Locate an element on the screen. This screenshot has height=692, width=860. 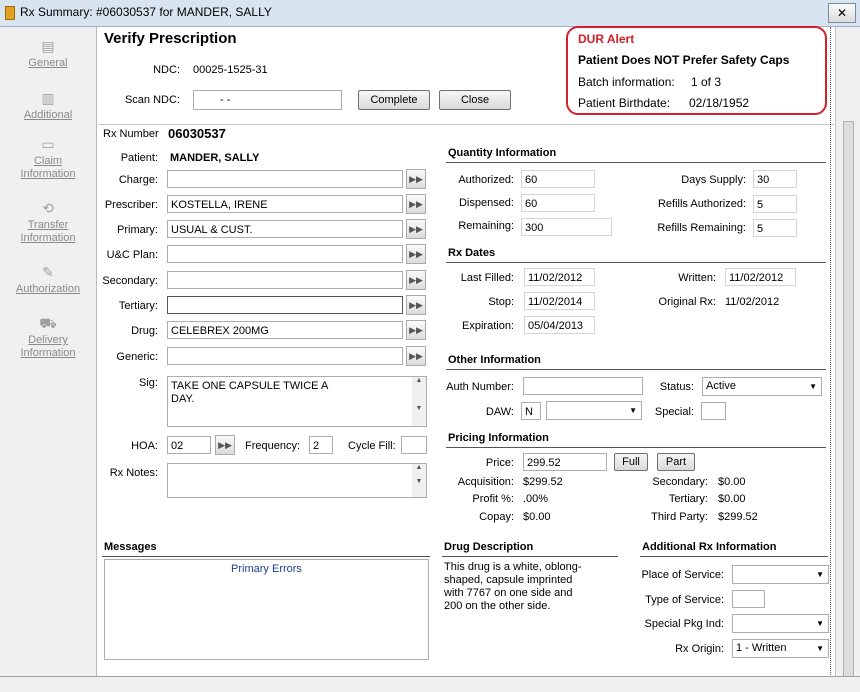
scan-ndc-input: - - is located at coordinates (267, 100).